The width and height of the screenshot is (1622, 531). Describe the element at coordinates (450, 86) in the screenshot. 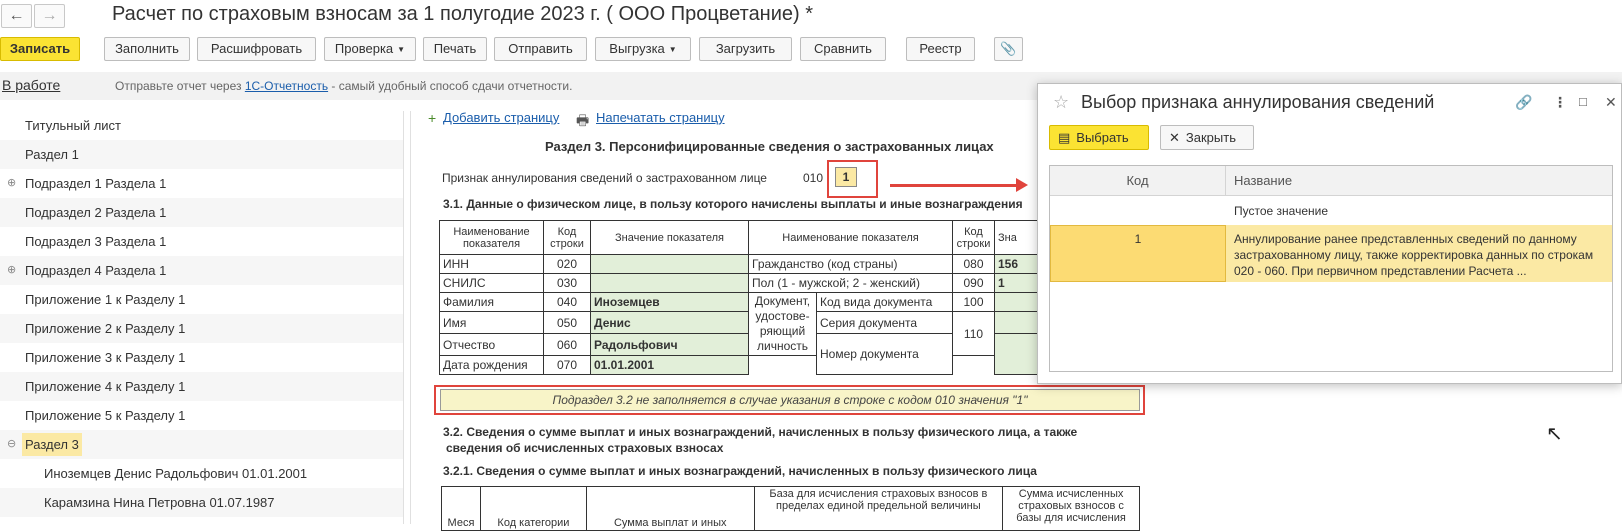

I see `info-text-after: - самый удобный способ сдачи отчетности.` at that location.